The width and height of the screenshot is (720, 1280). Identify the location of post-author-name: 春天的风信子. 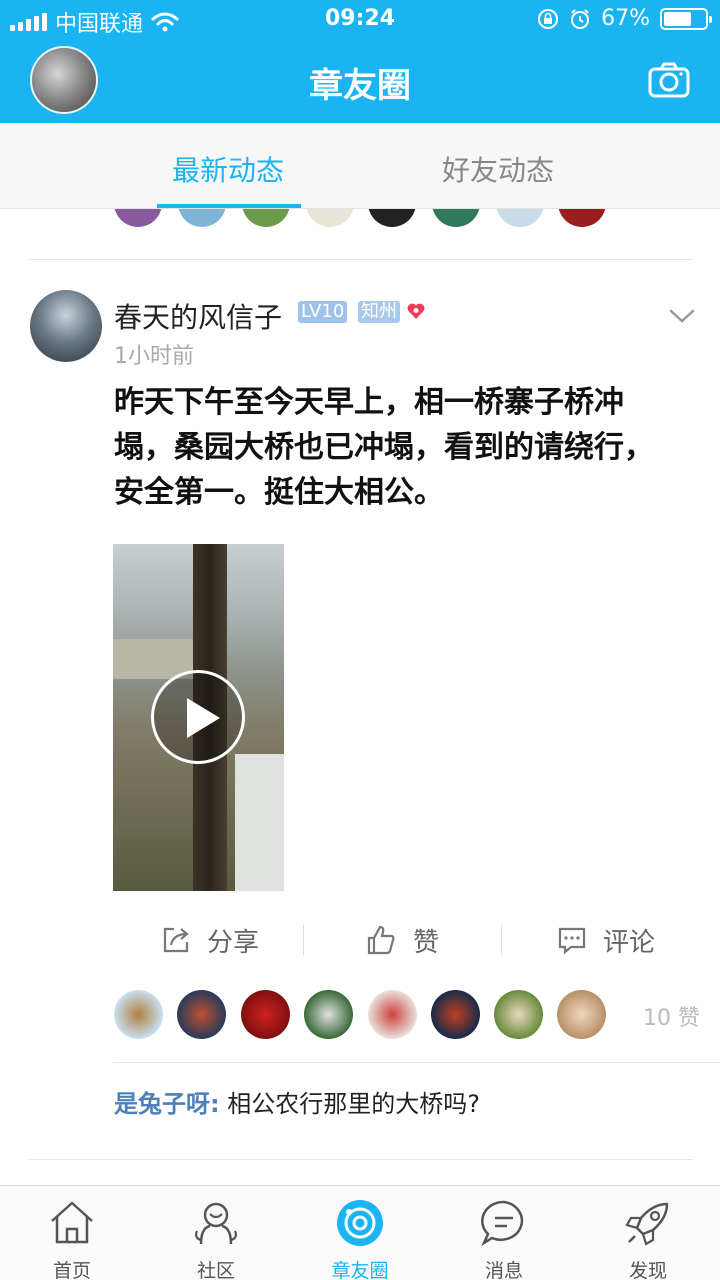
(198, 316).